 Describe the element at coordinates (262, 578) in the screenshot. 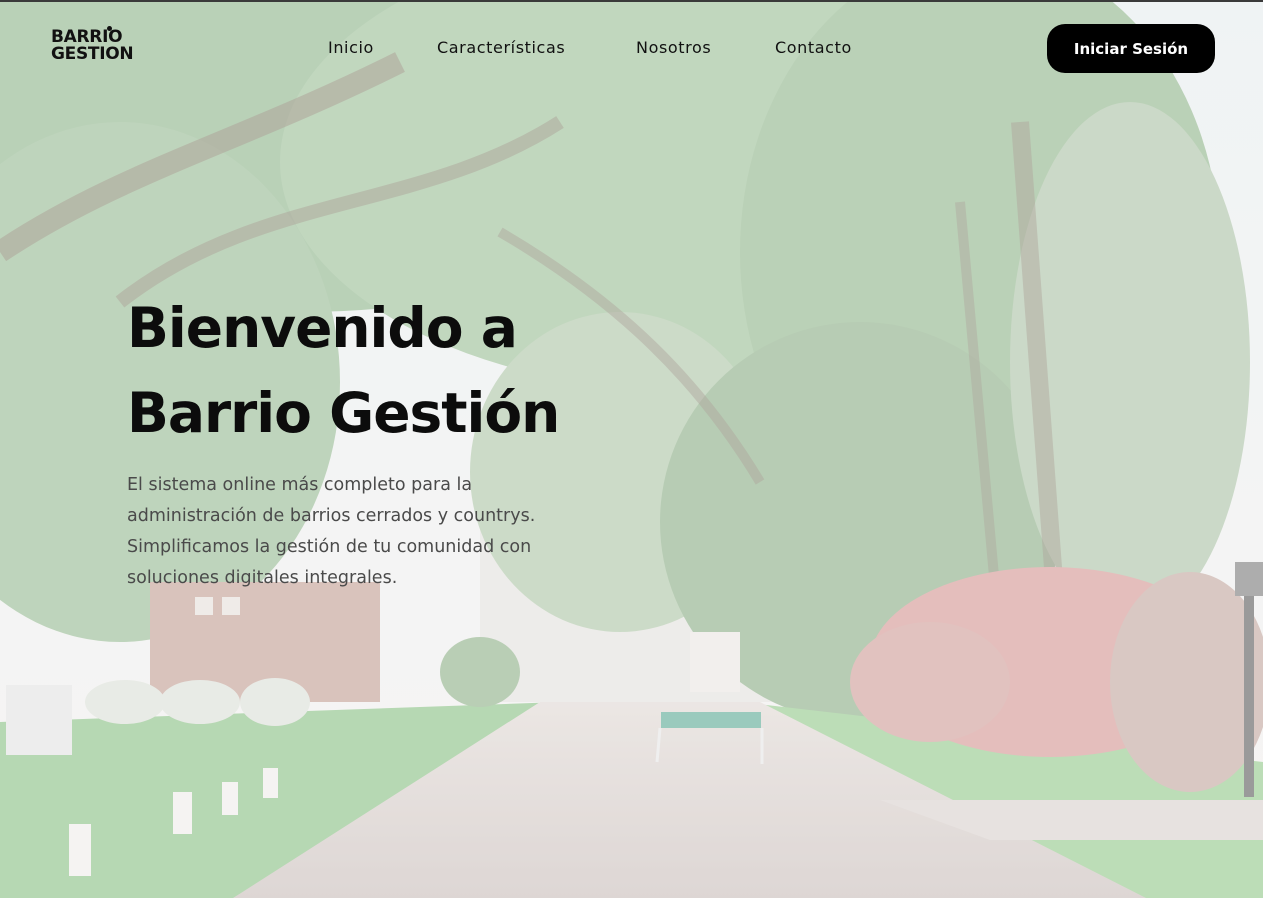

I see `hero-description-line: soluciones digitales integrales.` at that location.